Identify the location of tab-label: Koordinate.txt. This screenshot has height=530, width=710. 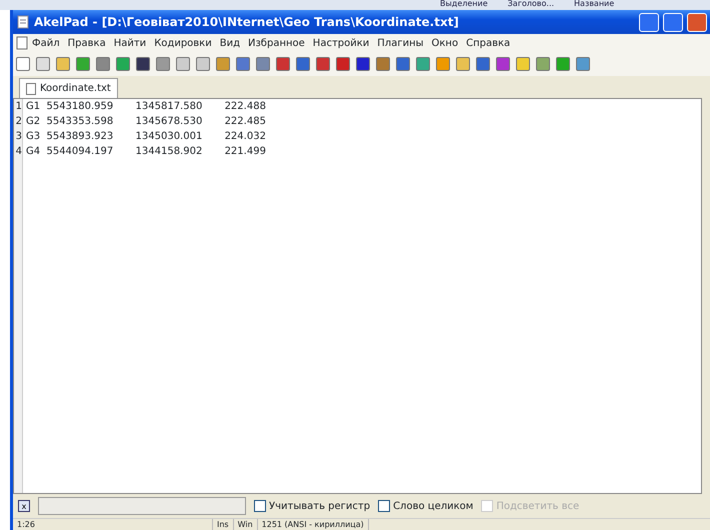
(75, 89).